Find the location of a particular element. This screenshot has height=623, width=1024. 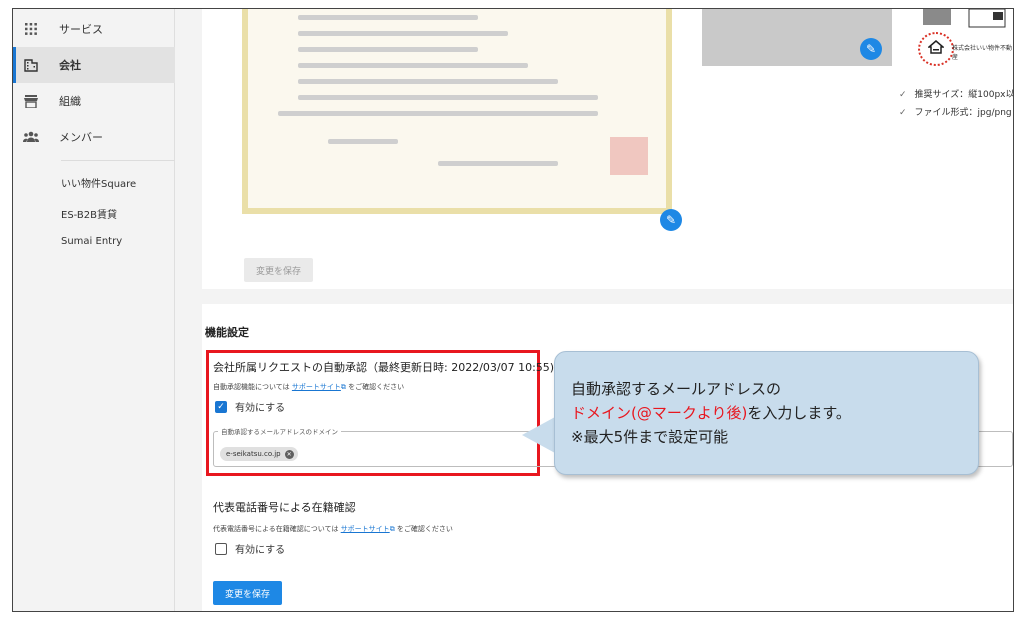

sidebar-subitem-es-b2b: ES-B2B賃貸 is located at coordinates (89, 213).